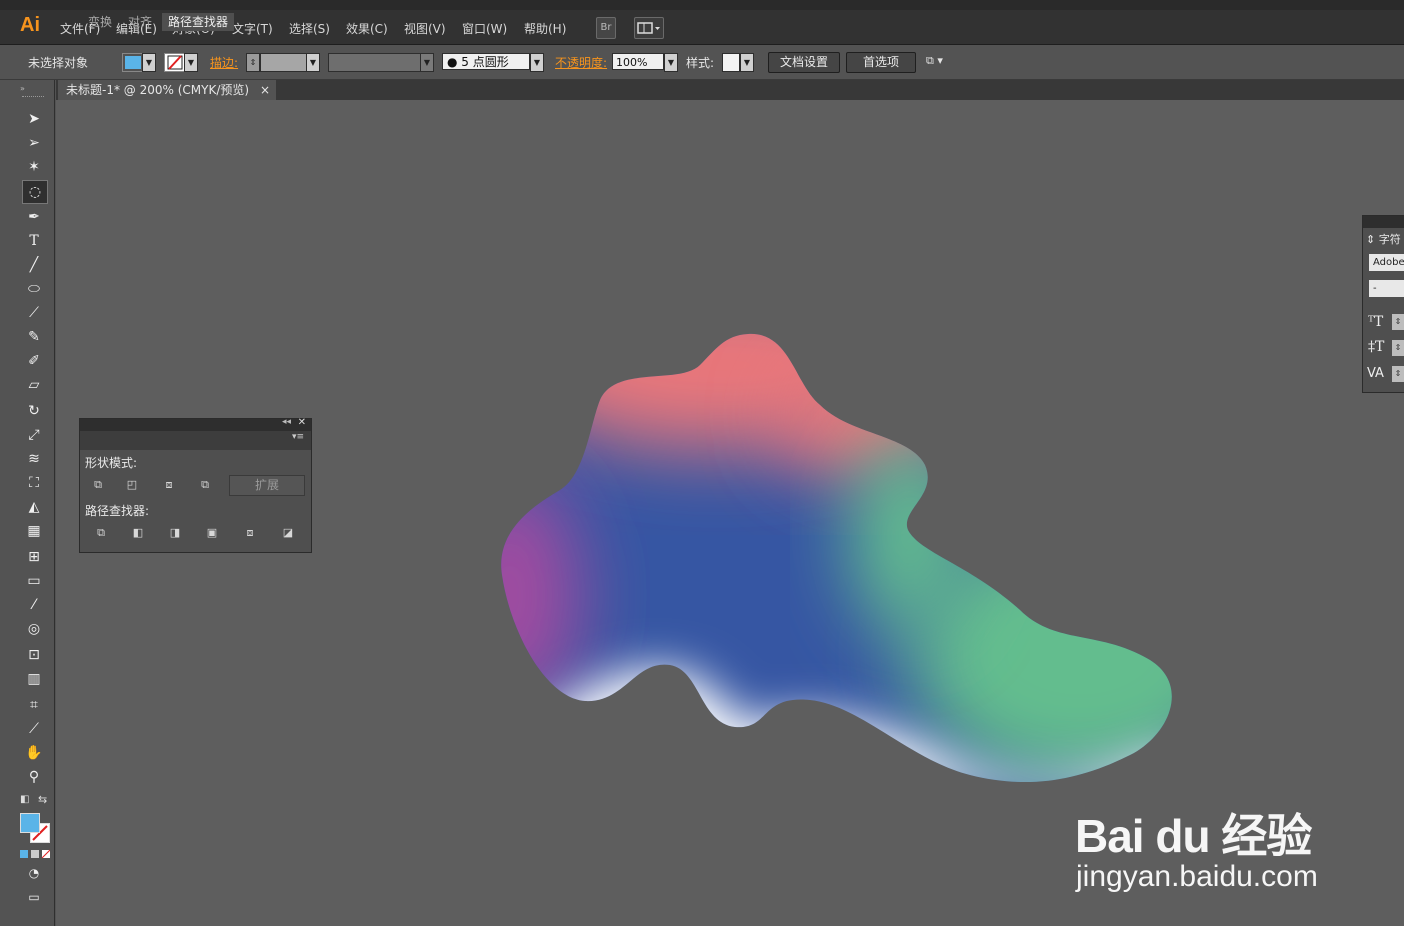 The image size is (1404, 926). Describe the element at coordinates (942, 62) in the screenshot. I see `arrange-documents-icon: ⧉ ▾` at that location.